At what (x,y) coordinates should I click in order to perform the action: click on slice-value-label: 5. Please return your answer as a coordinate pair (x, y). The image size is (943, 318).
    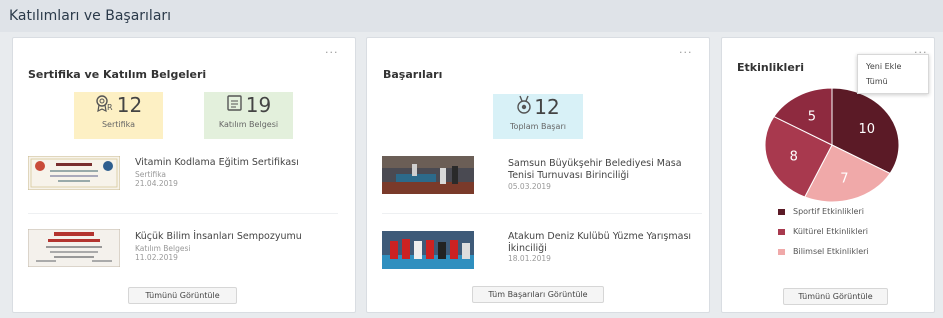
    Looking at the image, I should click on (812, 116).